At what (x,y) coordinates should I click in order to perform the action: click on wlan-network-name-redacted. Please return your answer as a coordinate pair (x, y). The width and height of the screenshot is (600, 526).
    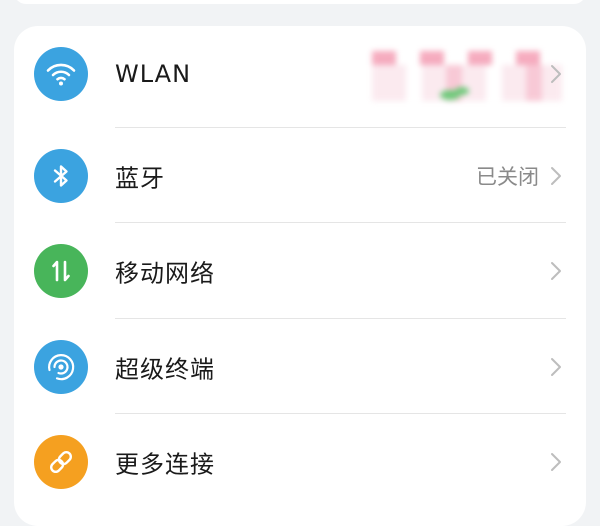
    Looking at the image, I should click on (466, 74).